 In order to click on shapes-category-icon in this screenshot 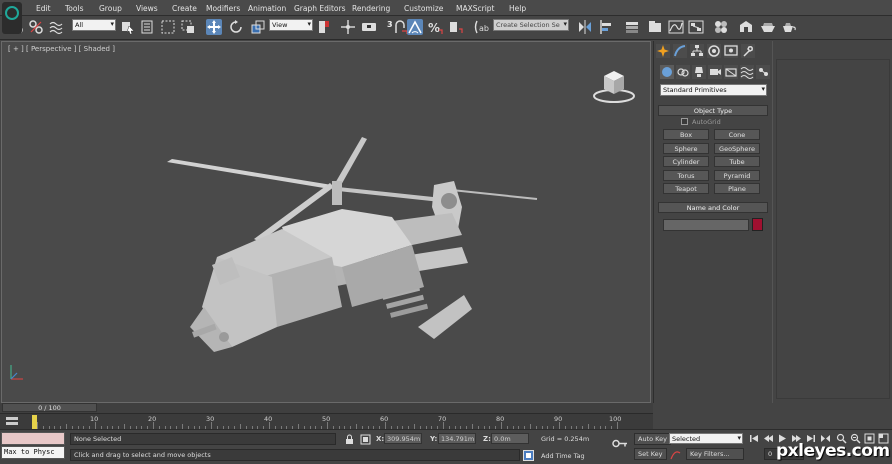, I will do `click(683, 72)`.